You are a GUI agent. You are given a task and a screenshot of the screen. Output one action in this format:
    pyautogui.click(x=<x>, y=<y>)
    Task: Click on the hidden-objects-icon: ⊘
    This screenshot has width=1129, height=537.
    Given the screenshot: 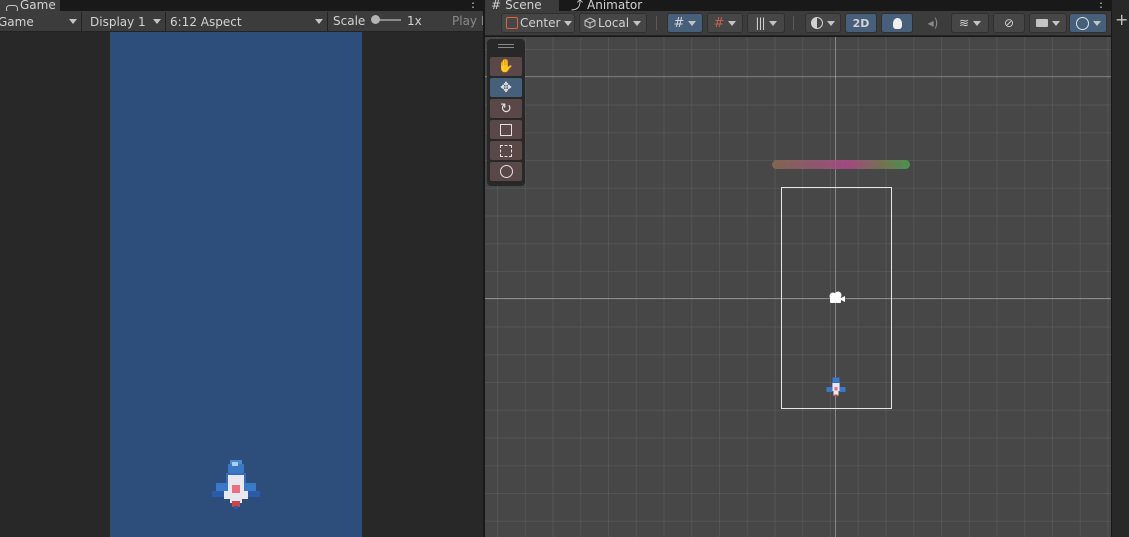 What is the action you would take?
    pyautogui.click(x=1009, y=23)
    